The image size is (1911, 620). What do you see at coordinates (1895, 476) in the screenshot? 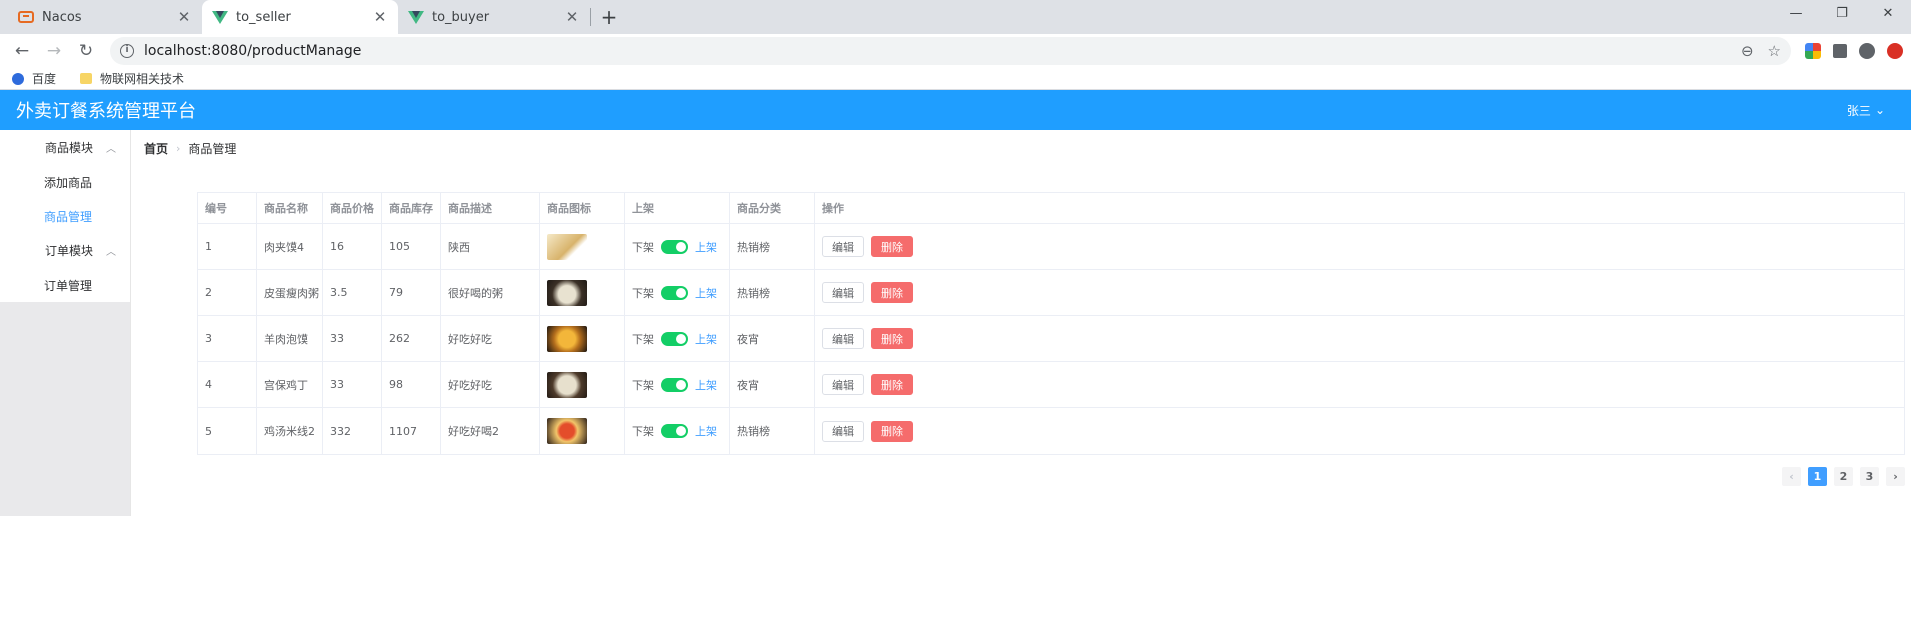
I see `next-page-icon: ›` at bounding box center [1895, 476].